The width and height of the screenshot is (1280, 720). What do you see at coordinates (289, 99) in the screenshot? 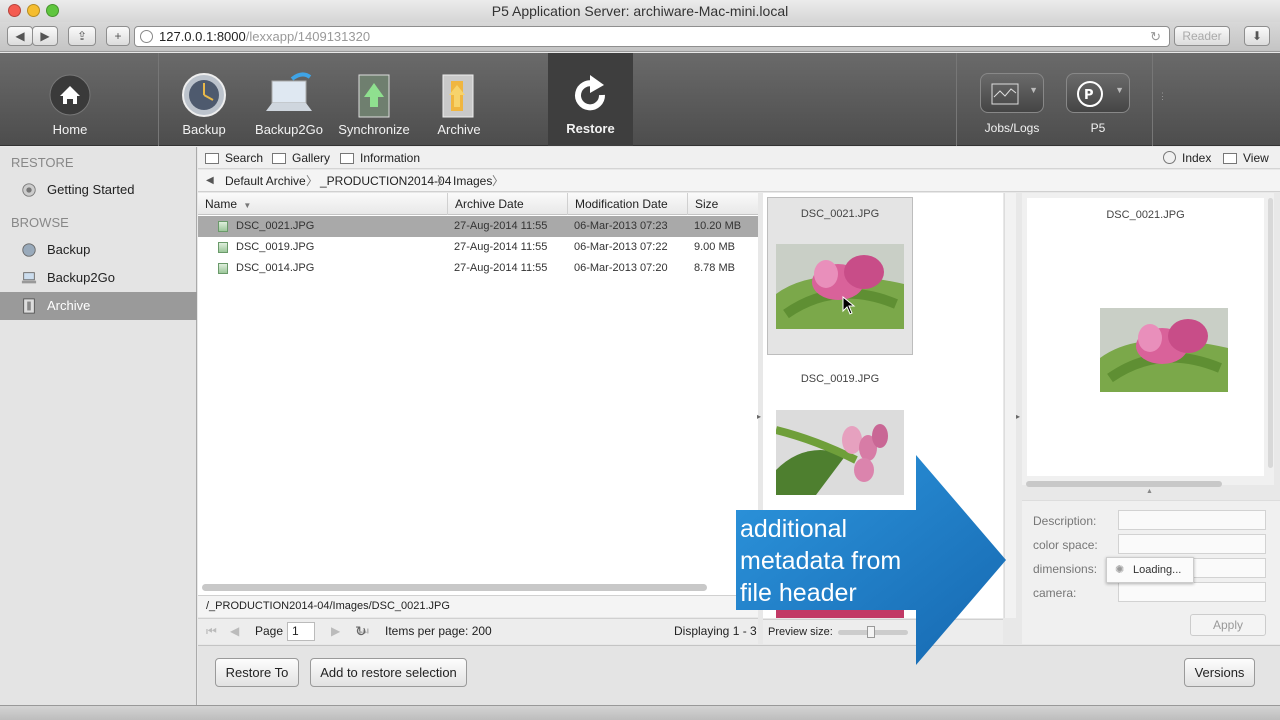
I see `backup2go-button: Backup2Go` at bounding box center [289, 99].